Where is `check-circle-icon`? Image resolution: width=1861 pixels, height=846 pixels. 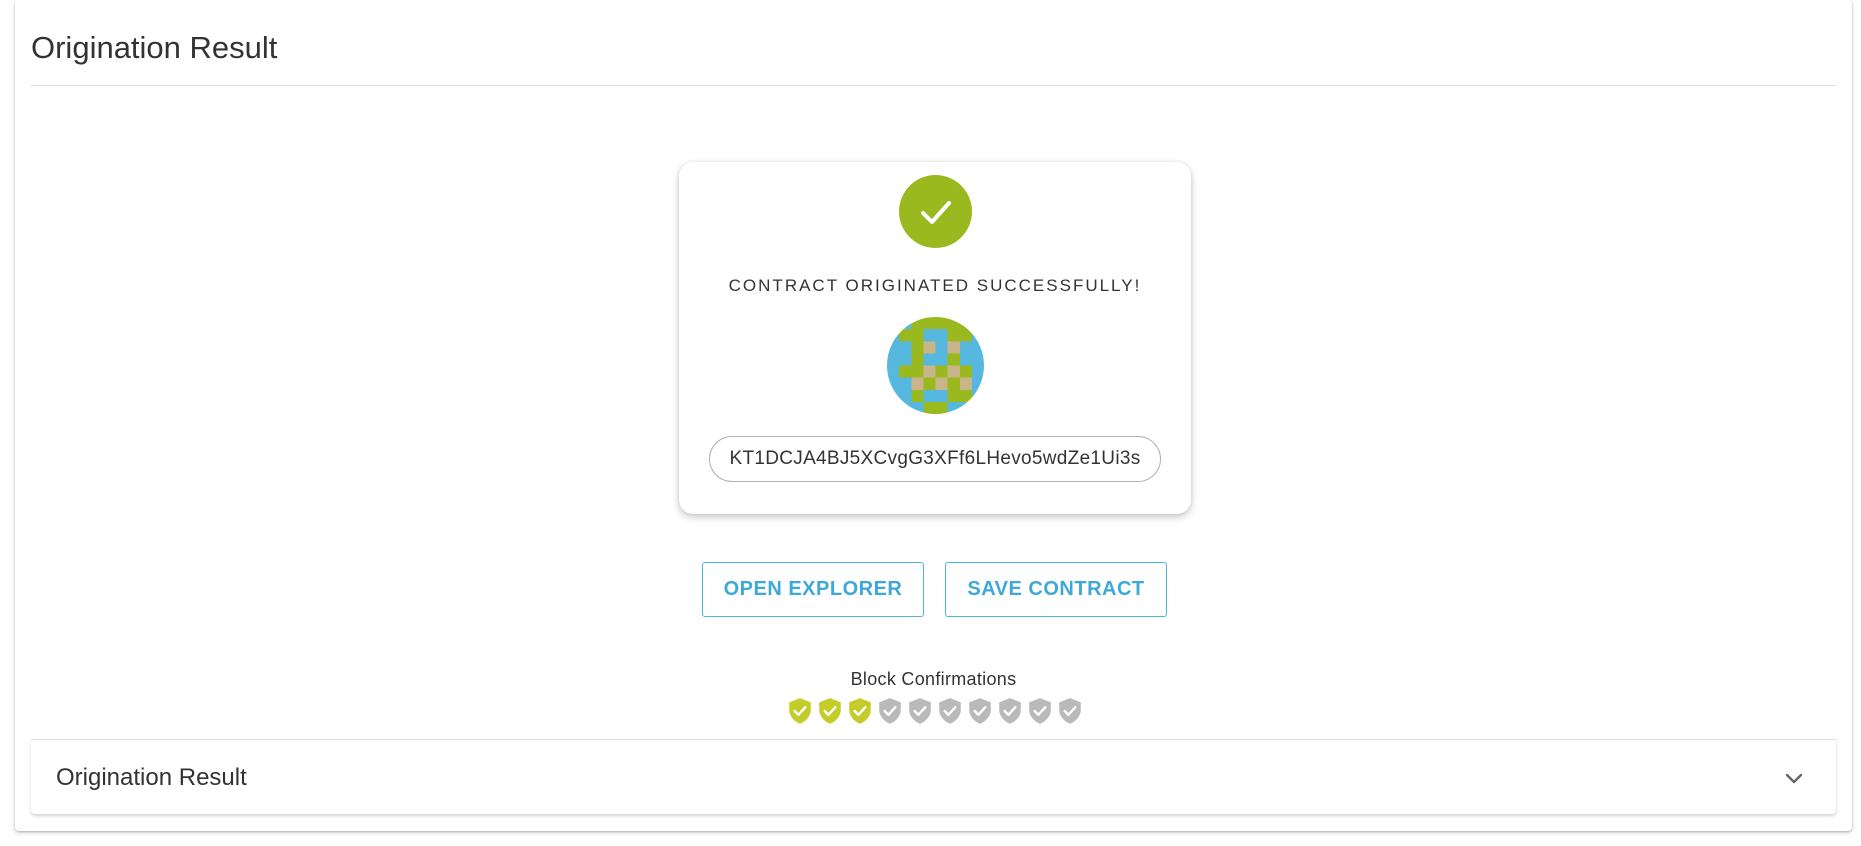
check-circle-icon is located at coordinates (935, 211).